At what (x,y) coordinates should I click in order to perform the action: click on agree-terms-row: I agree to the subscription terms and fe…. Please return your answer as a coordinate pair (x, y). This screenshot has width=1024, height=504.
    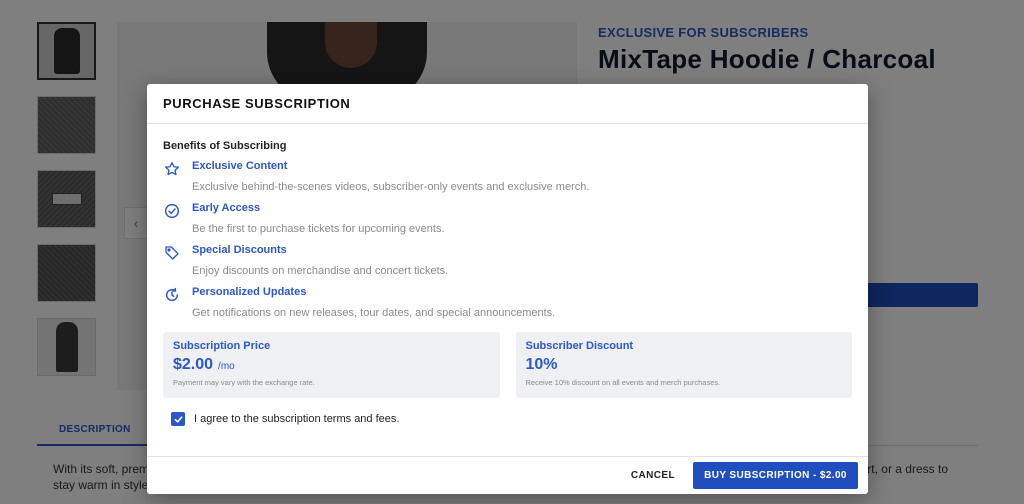
    Looking at the image, I should click on (511, 419).